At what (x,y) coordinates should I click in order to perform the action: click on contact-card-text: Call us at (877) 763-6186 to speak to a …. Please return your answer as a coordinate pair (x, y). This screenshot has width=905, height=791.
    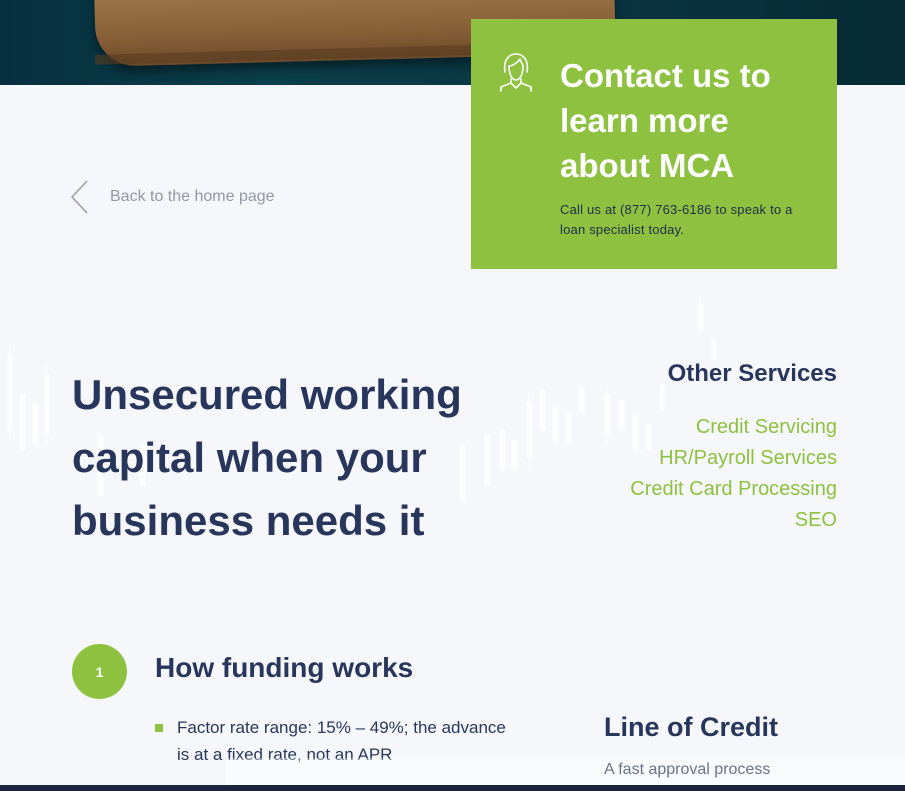
    Looking at the image, I should click on (676, 219).